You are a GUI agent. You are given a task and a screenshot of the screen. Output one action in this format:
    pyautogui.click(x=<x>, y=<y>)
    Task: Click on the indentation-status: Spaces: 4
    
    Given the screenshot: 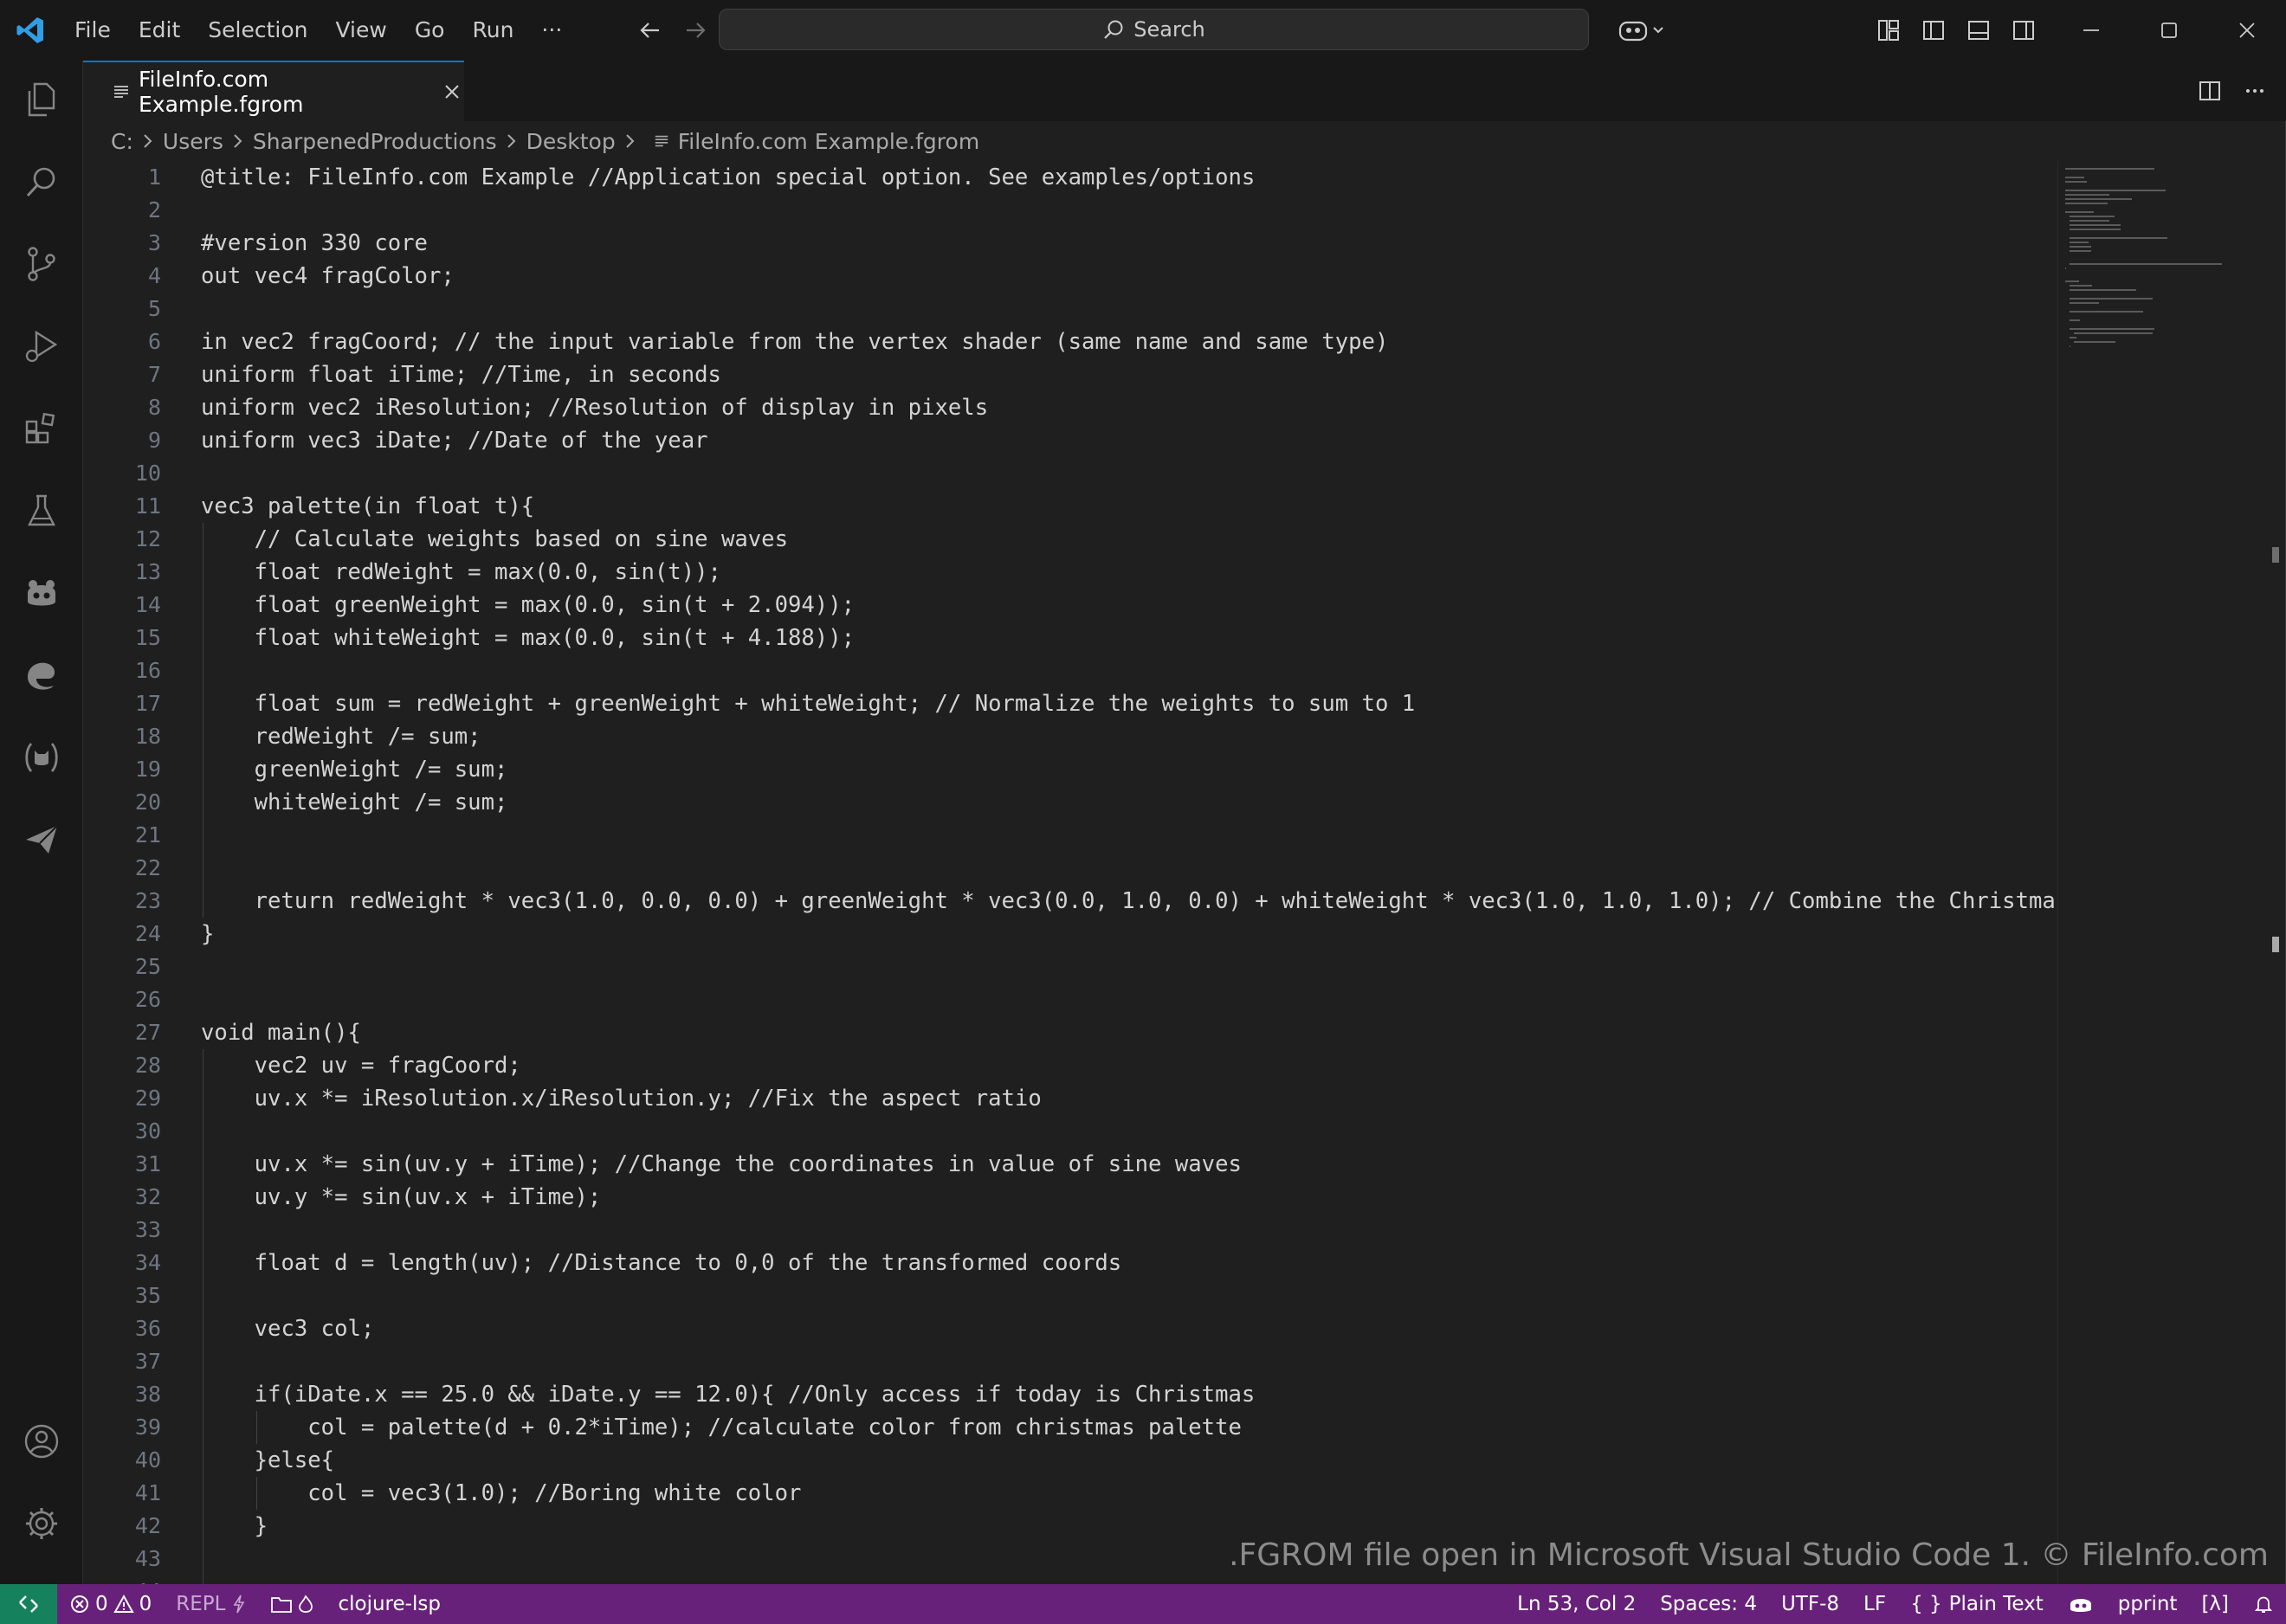 What is the action you would take?
    pyautogui.click(x=1709, y=1604)
    